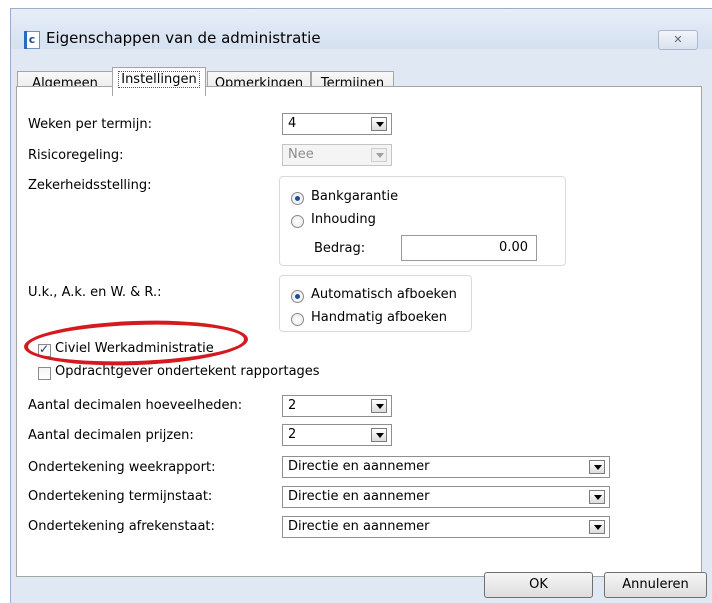 Image resolution: width=712 pixels, height=603 pixels. Describe the element at coordinates (340, 248) in the screenshot. I see `bedrag-label: Bedrag:` at that location.